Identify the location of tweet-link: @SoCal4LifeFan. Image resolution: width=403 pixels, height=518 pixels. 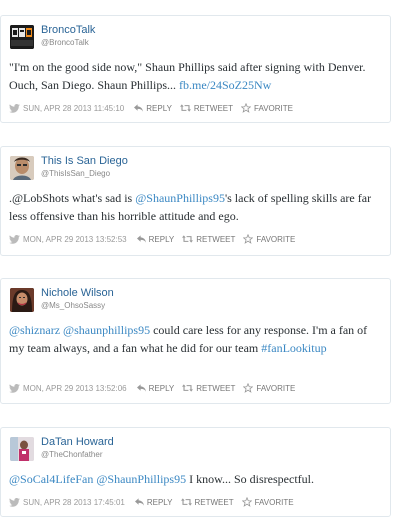
(51, 479).